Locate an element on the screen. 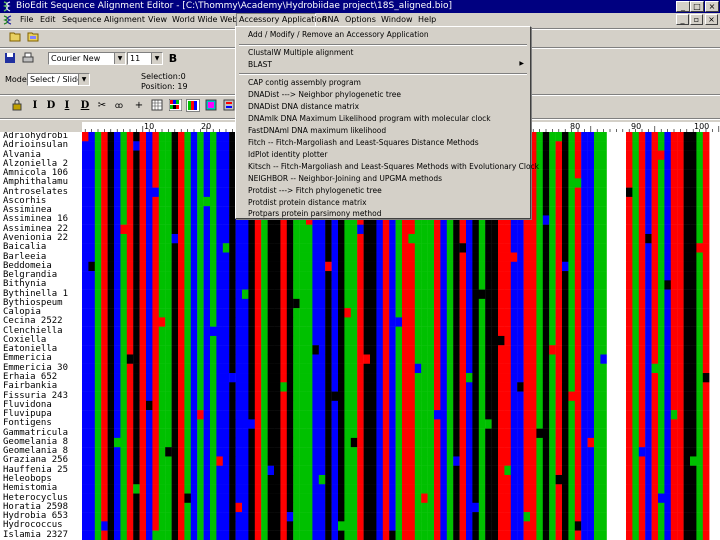 The image size is (720, 540). color-sequence-icon is located at coordinates (175, 105).